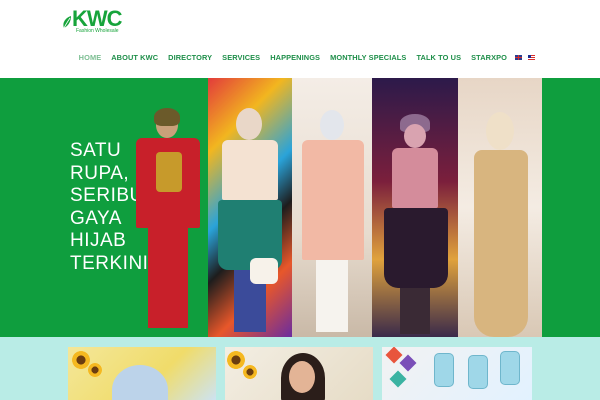  I want to click on uk-flag-icon, so click(518, 57).